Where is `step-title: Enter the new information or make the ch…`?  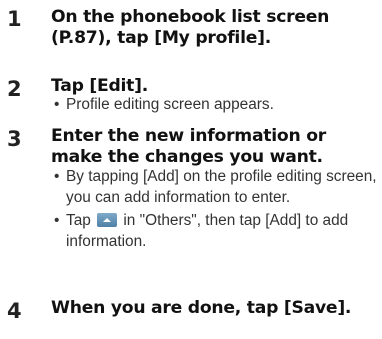 step-title: Enter the new information or make the ch… is located at coordinates (188, 146).